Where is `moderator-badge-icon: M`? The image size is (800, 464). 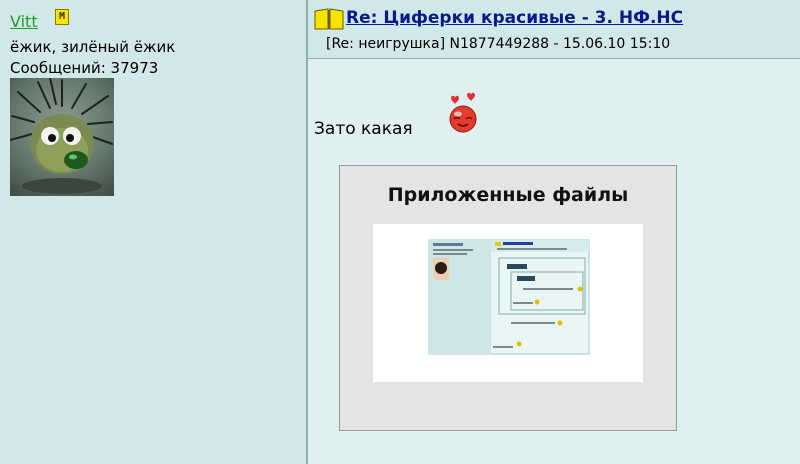
moderator-badge-icon: M is located at coordinates (62, 17).